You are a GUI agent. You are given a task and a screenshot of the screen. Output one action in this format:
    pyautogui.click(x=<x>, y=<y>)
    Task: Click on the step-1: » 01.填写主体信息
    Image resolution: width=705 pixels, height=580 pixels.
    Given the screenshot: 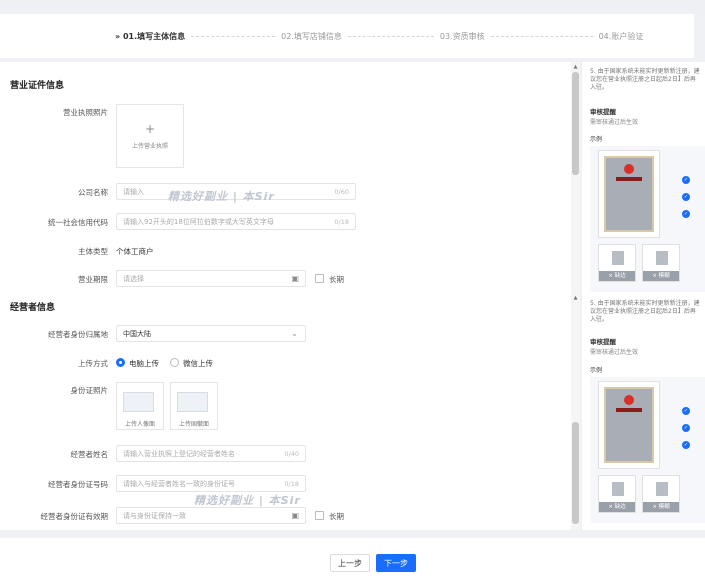 What is the action you would take?
    pyautogui.click(x=150, y=36)
    